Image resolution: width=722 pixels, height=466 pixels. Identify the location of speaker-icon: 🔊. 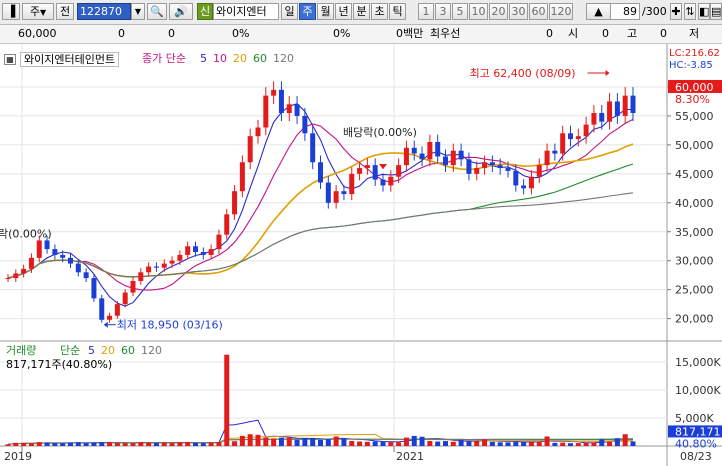
(181, 11).